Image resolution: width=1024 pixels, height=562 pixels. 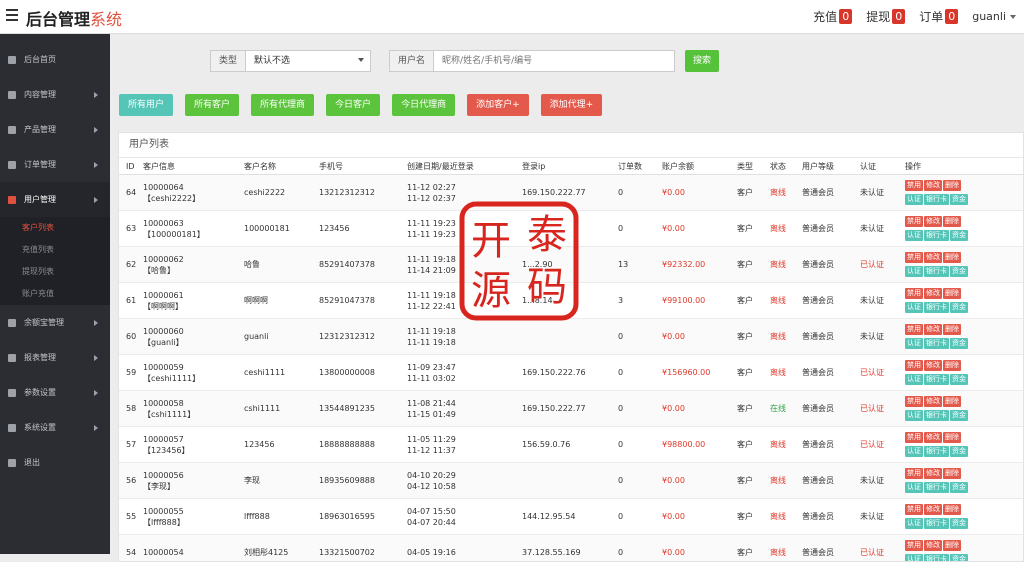 I want to click on search-button: 搜索, so click(x=702, y=61).